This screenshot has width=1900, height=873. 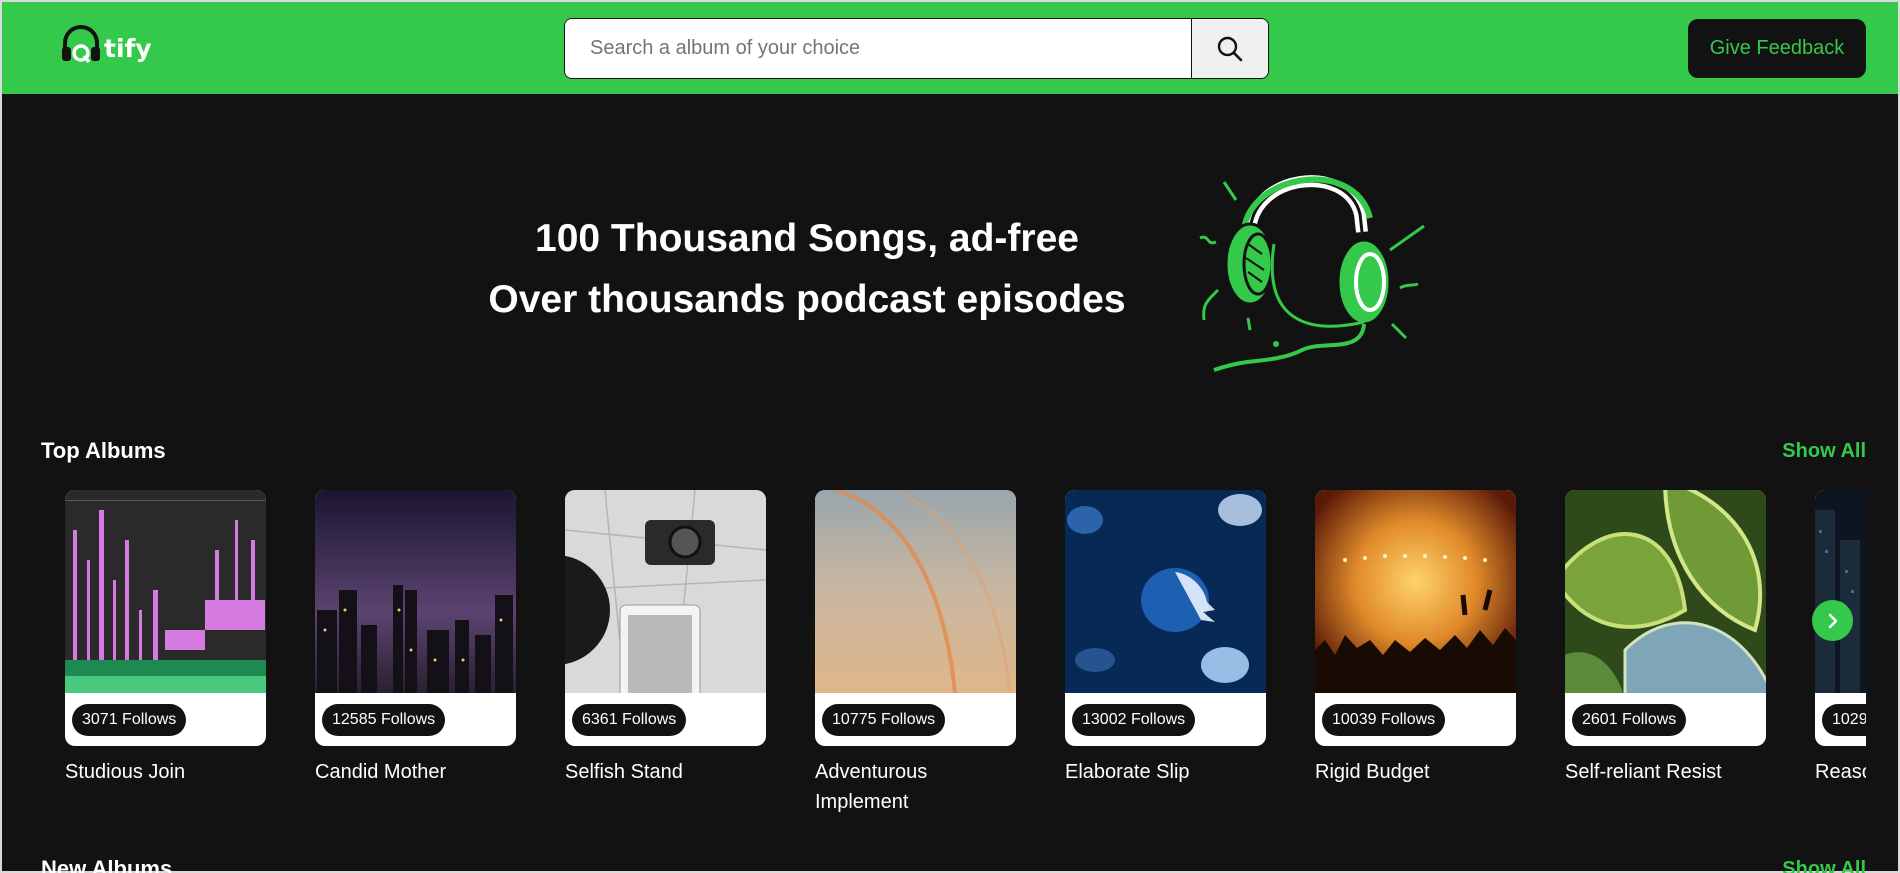 I want to click on follows-badge: 10775 Follows, so click(x=884, y=720).